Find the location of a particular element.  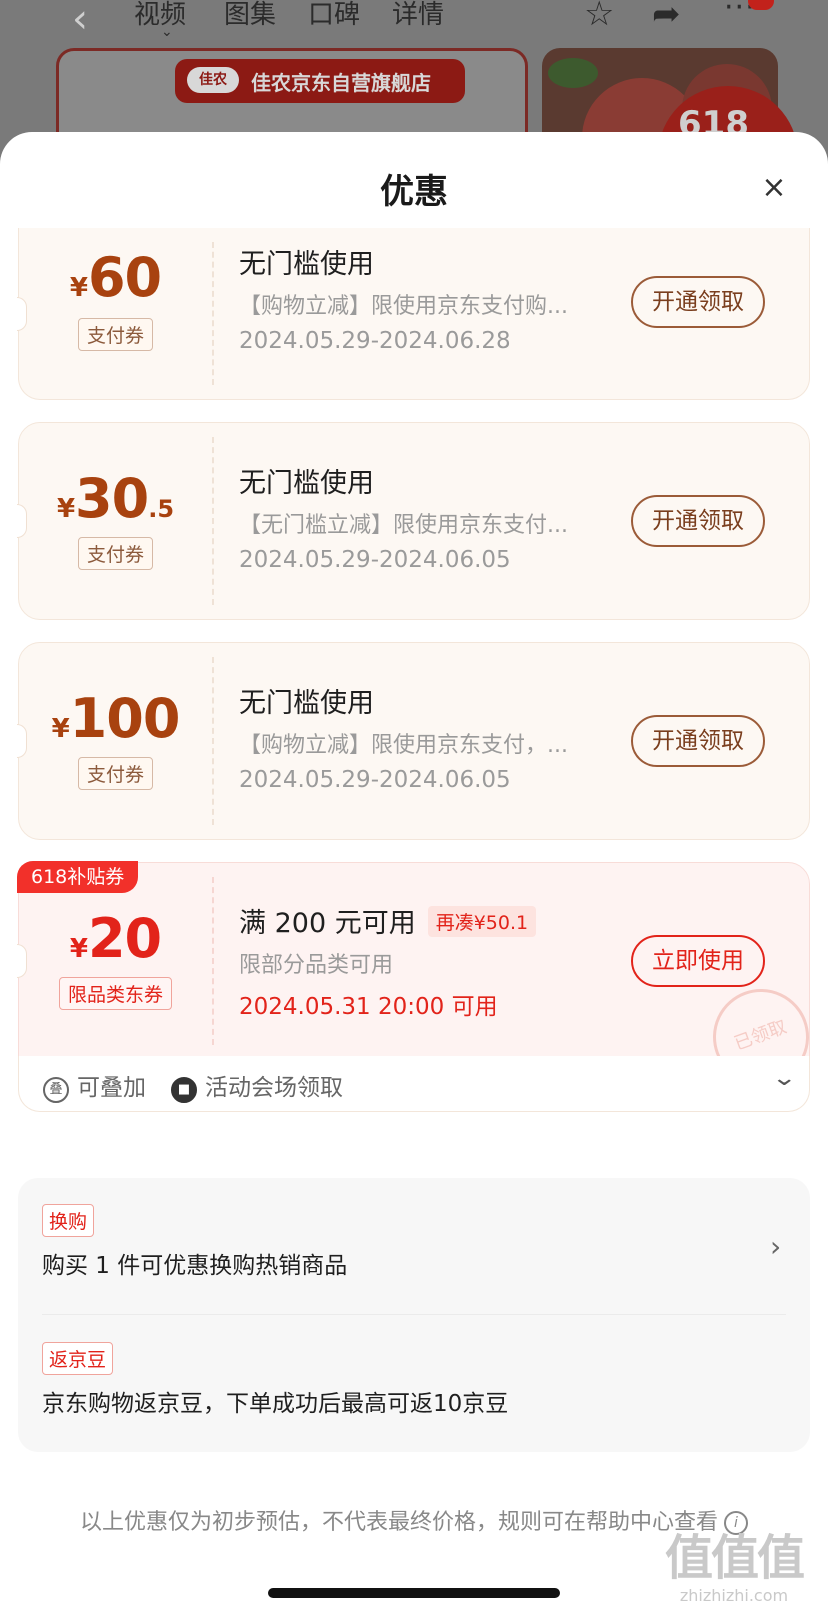

need-more-badge: 再凑¥50.1 is located at coordinates (482, 921).